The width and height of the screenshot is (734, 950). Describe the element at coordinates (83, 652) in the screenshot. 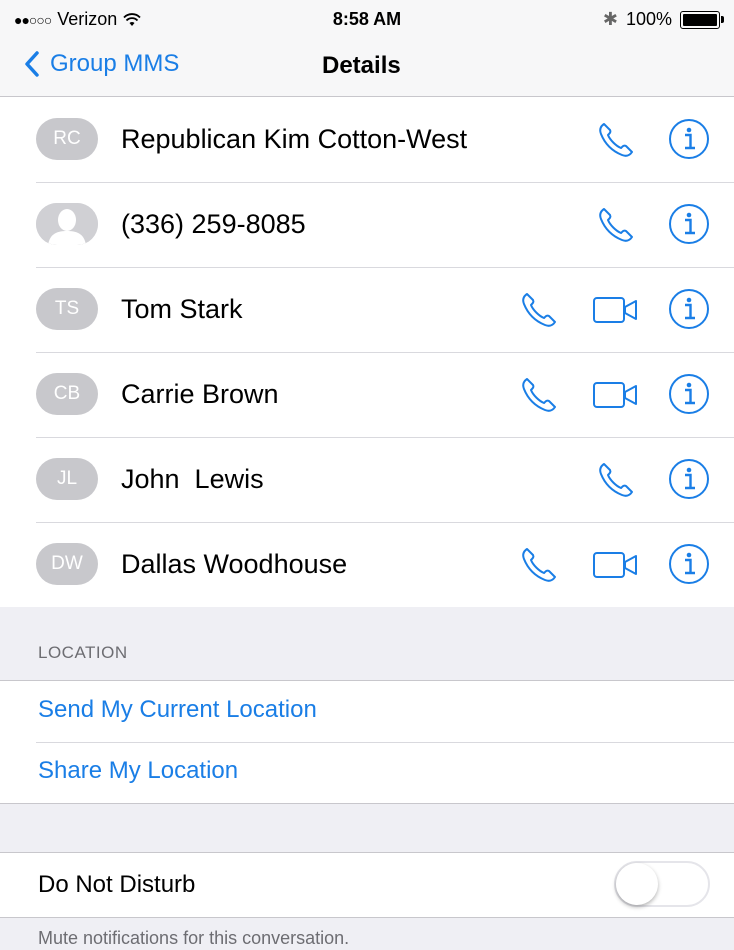

I see `location-section-header: LOCATION` at that location.